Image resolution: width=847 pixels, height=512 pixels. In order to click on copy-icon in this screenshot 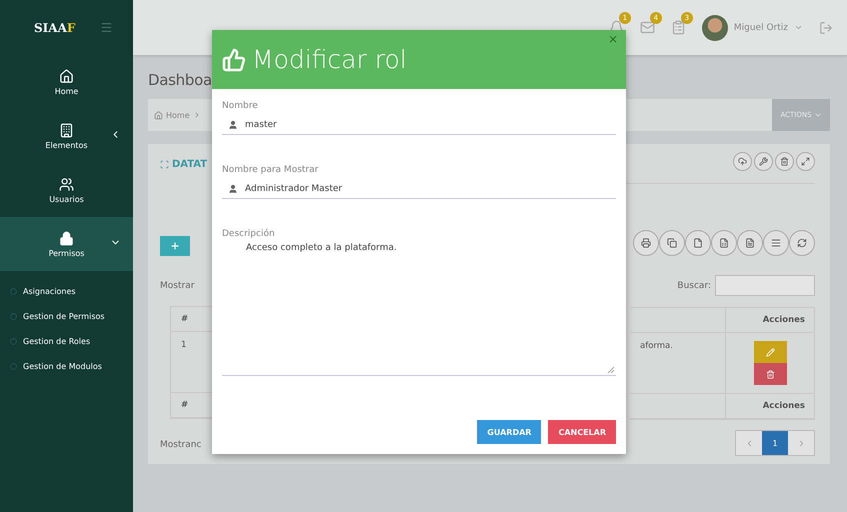, I will do `click(672, 243)`.